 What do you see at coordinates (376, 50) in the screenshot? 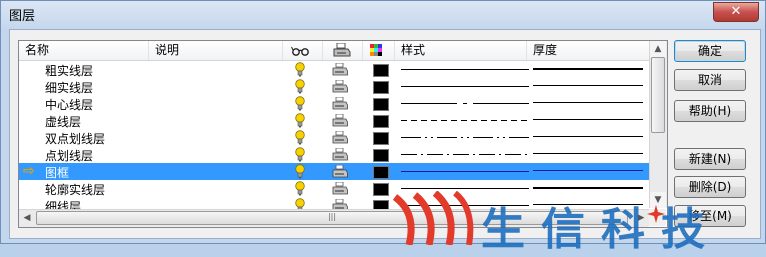
I see `color-grid-icon` at bounding box center [376, 50].